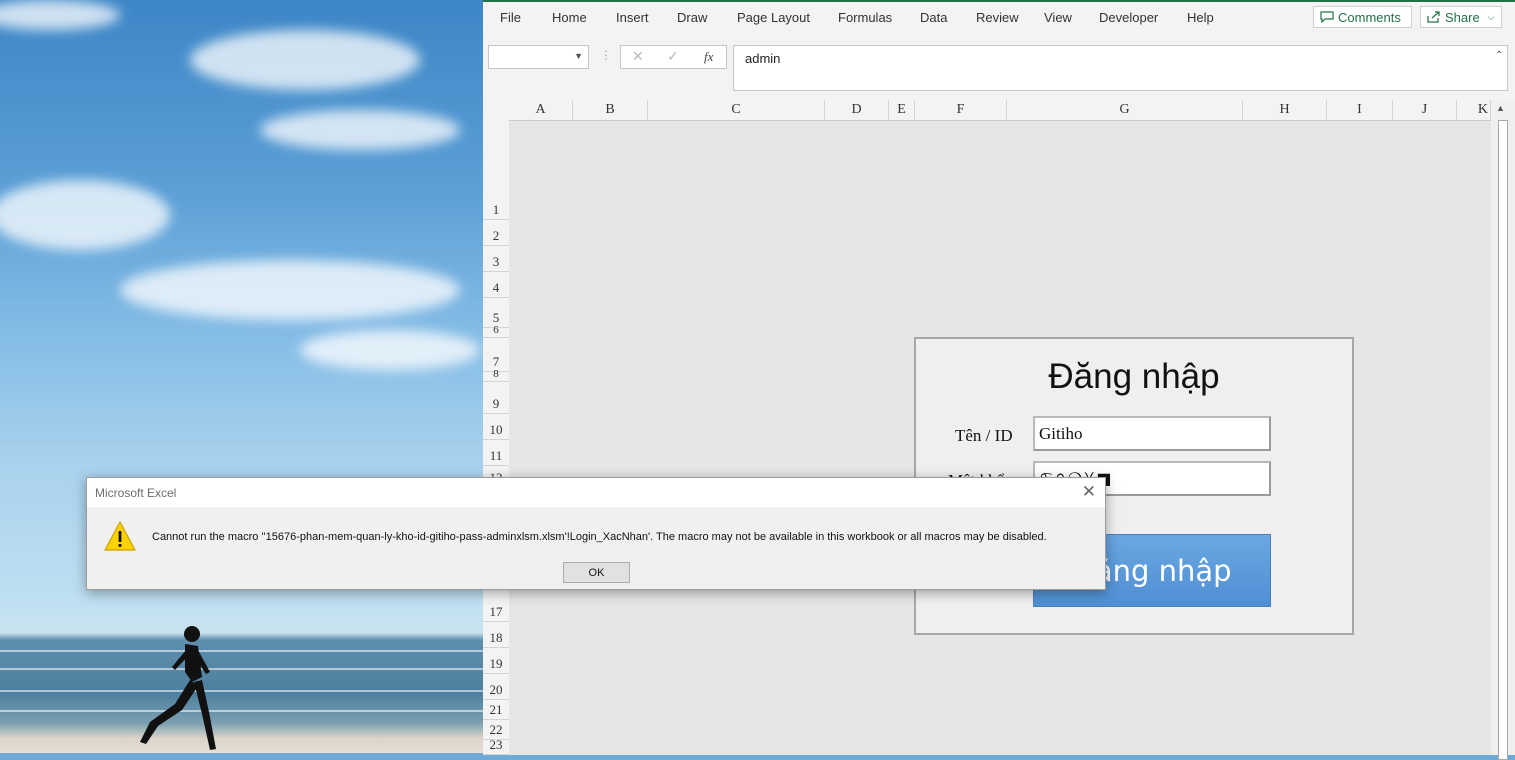 The width and height of the screenshot is (1515, 760). I want to click on chevron-down-icon: ▼, so click(578, 56).